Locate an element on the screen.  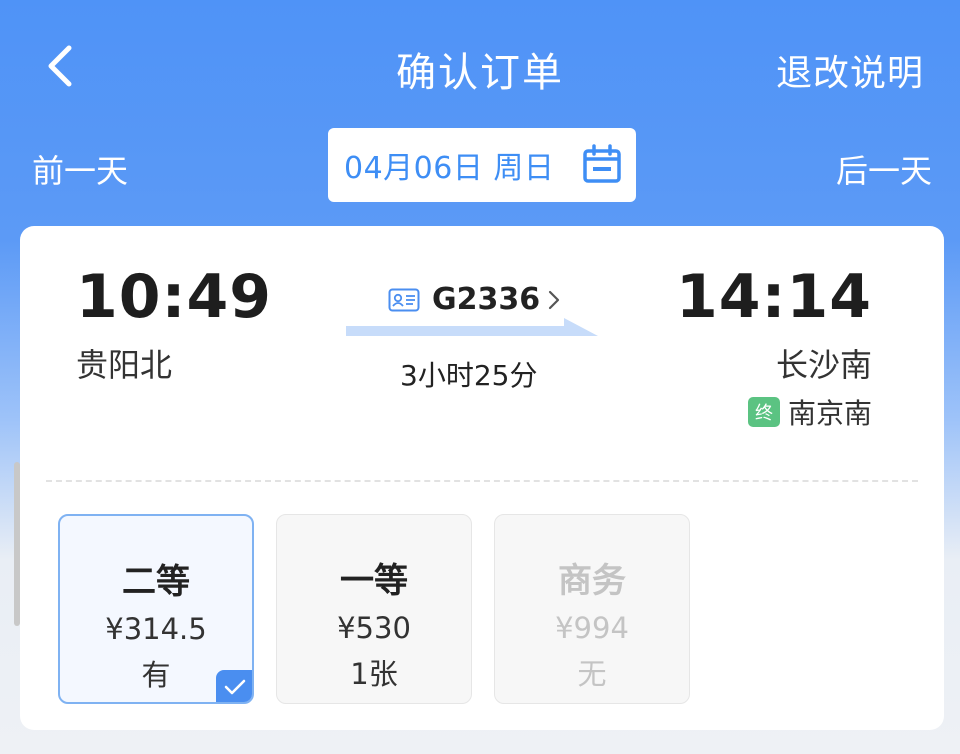
selected-date: 04月06日 周日 is located at coordinates (449, 168).